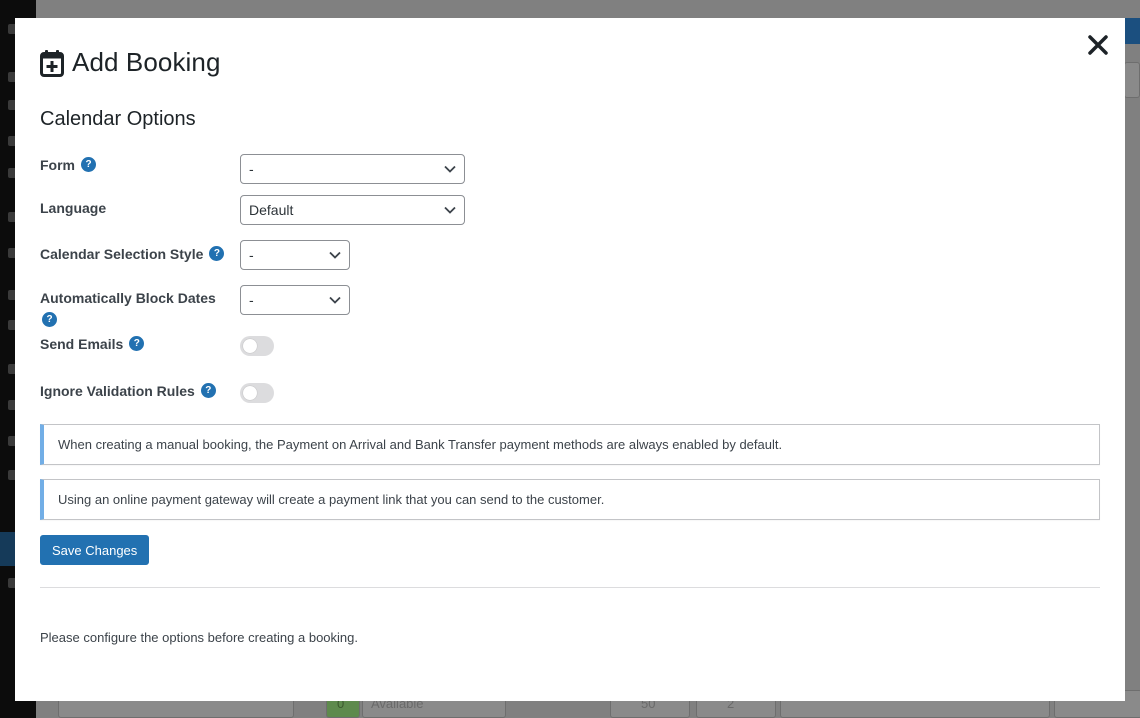 The height and width of the screenshot is (718, 1140). I want to click on language-label: Language, so click(73, 208).